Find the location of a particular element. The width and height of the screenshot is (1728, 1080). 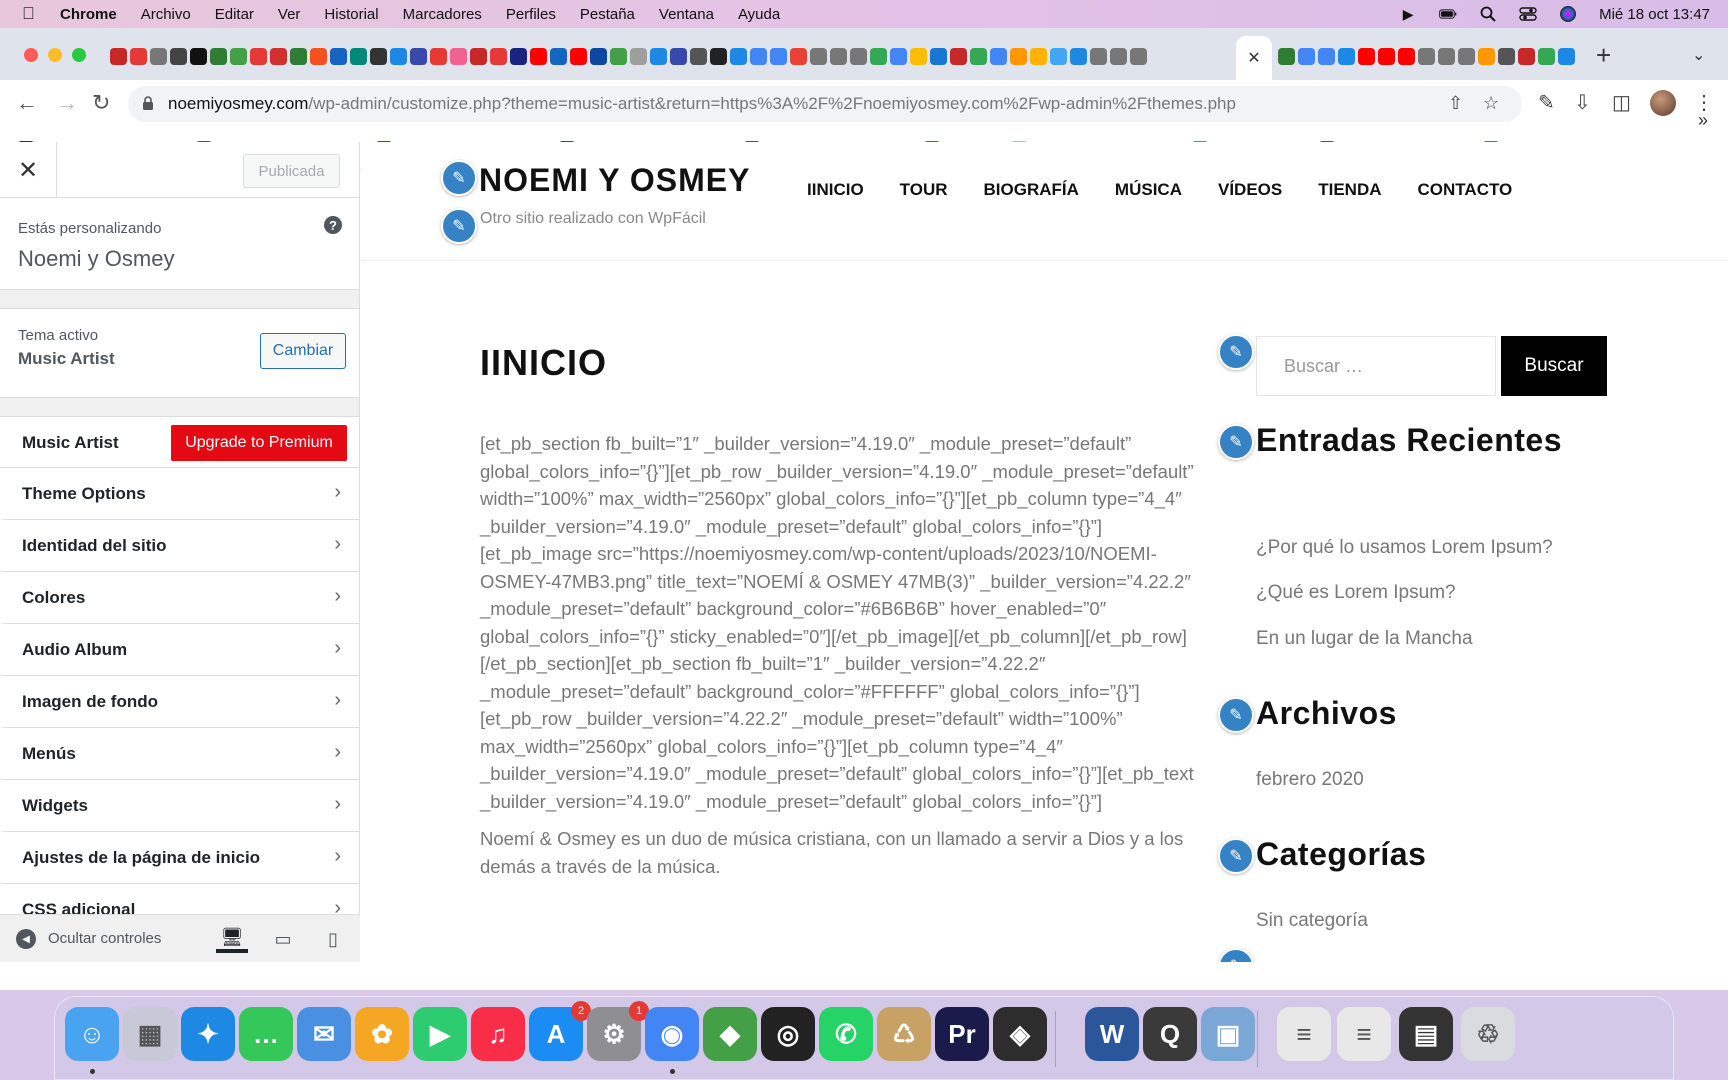

edit-tagline-icon: ✎ is located at coordinates (459, 226).